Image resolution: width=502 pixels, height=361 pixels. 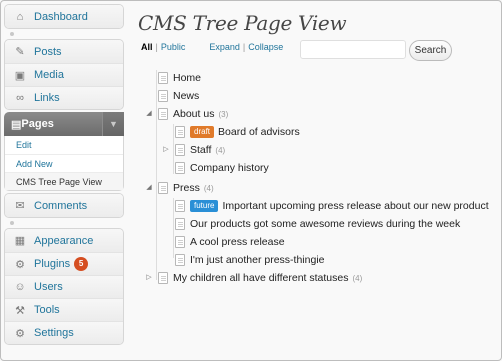 I want to click on collapse-link: Collapse, so click(x=265, y=47).